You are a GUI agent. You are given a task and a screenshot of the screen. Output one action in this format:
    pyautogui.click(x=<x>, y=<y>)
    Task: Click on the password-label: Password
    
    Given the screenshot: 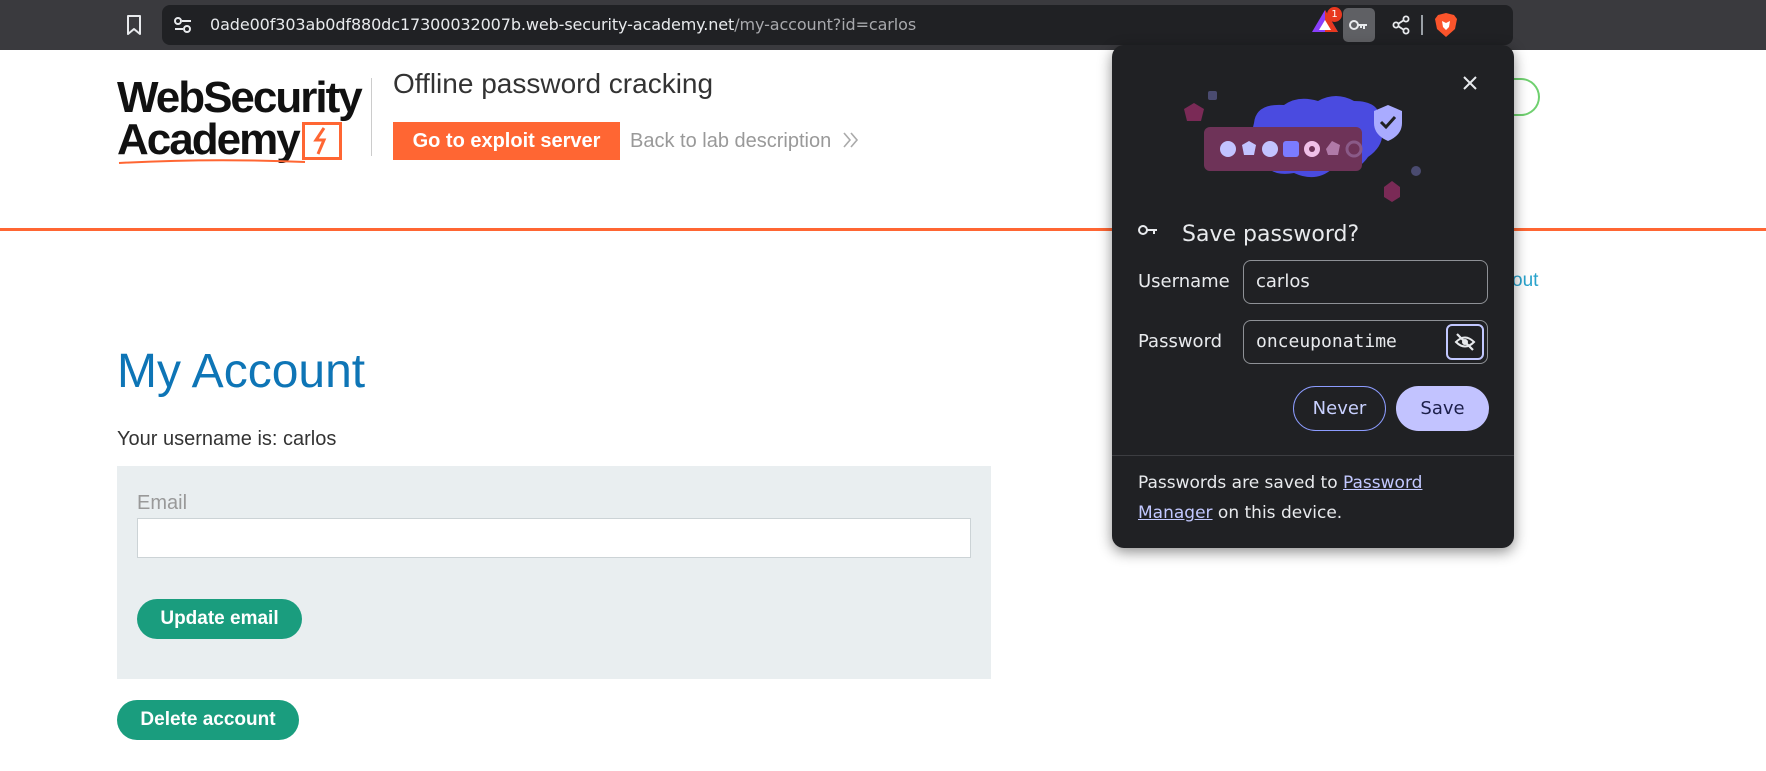 What is the action you would take?
    pyautogui.click(x=1180, y=341)
    